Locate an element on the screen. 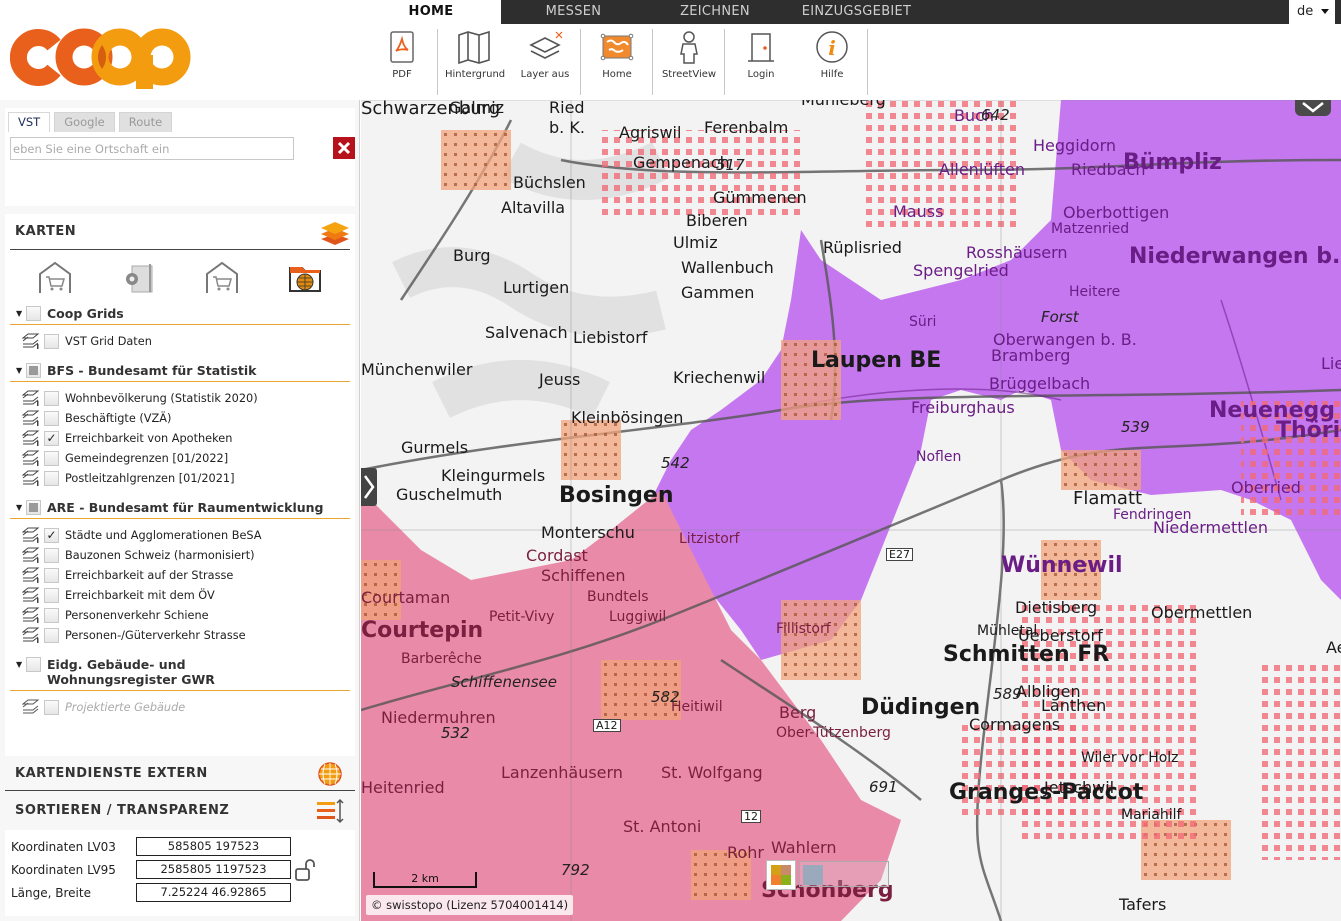 The width and height of the screenshot is (1341, 921). group-header: ▼ ARE - Bundesamt für Raumentwicklung is located at coordinates (180, 506).